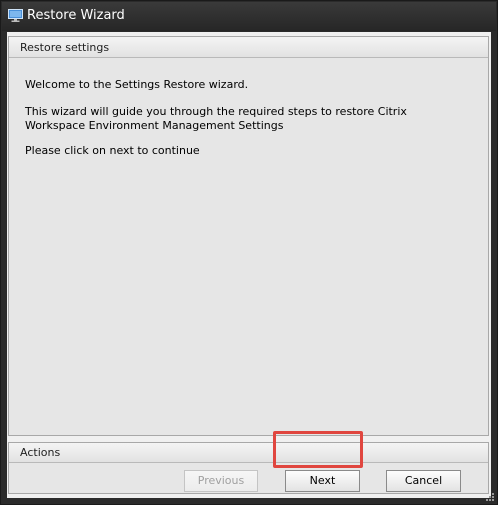 The image size is (498, 505). I want to click on restore-settings-header: Restore settings, so click(248, 47).